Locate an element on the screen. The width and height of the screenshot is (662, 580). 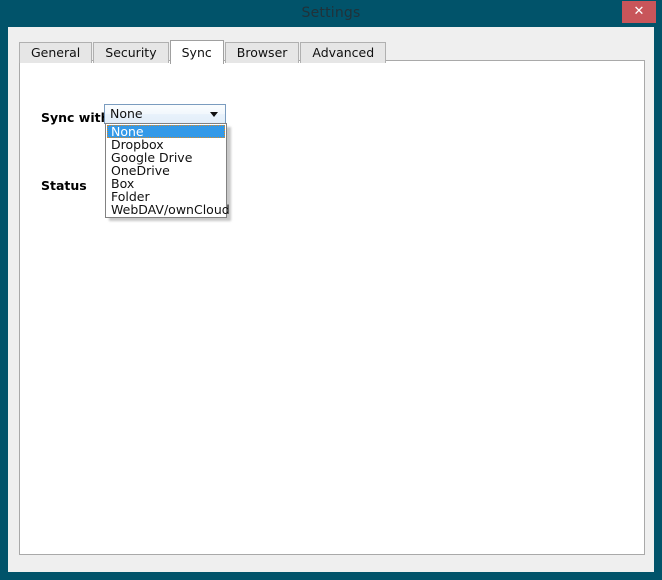
chevron-down-icon is located at coordinates (214, 114).